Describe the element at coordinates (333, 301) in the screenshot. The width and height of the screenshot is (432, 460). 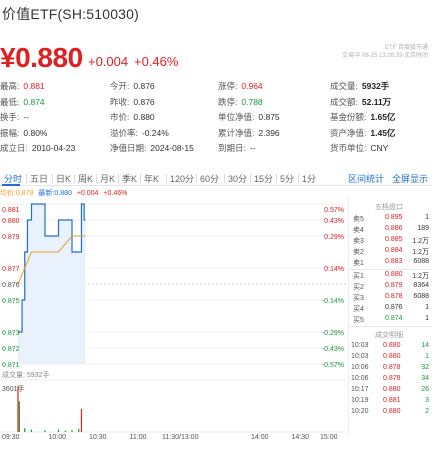
I see `y-axis-label-right: -0.14%` at that location.